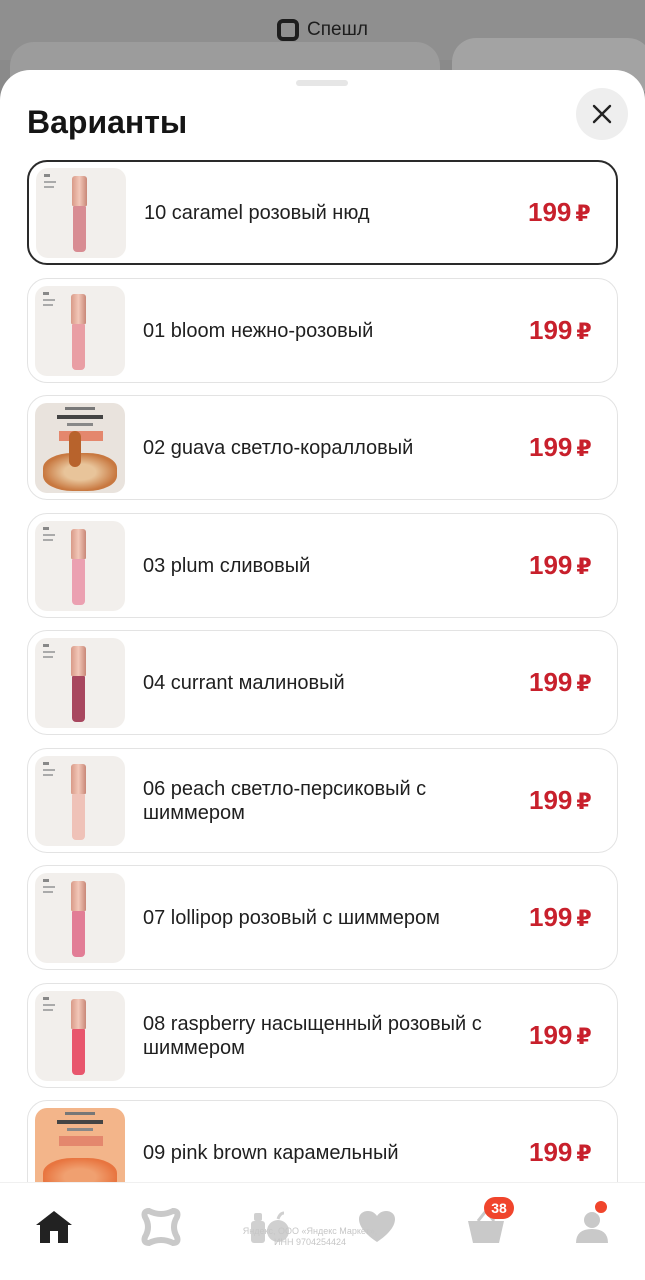 The image size is (645, 1280). Describe the element at coordinates (291, 917) in the screenshot. I see `variant-name: 07 lollipop розовый с шиммером` at that location.